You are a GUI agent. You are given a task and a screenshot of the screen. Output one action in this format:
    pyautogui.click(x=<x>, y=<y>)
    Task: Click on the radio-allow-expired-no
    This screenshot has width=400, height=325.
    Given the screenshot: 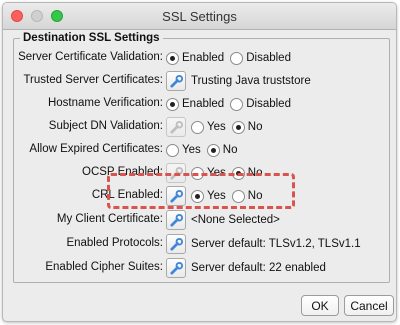 What is the action you would take?
    pyautogui.click(x=213, y=150)
    